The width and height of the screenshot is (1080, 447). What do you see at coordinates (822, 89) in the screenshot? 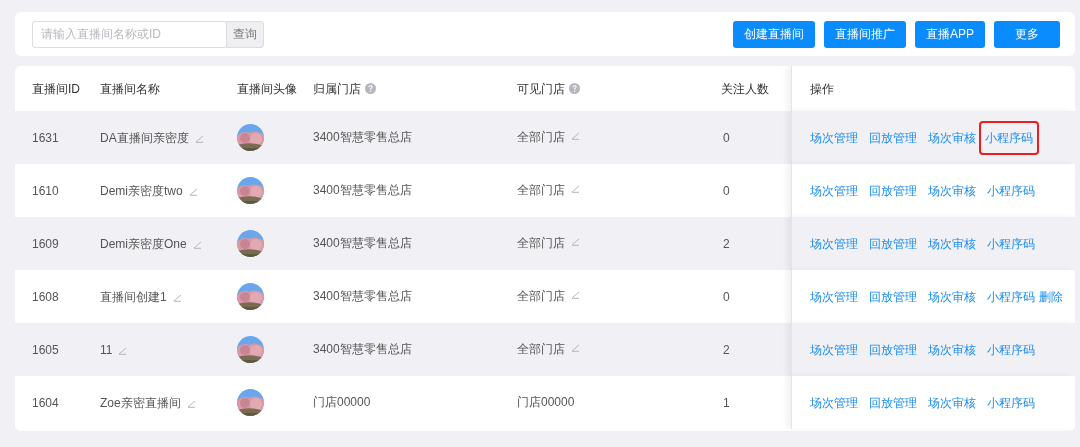
I see `column-header: 操作` at bounding box center [822, 89].